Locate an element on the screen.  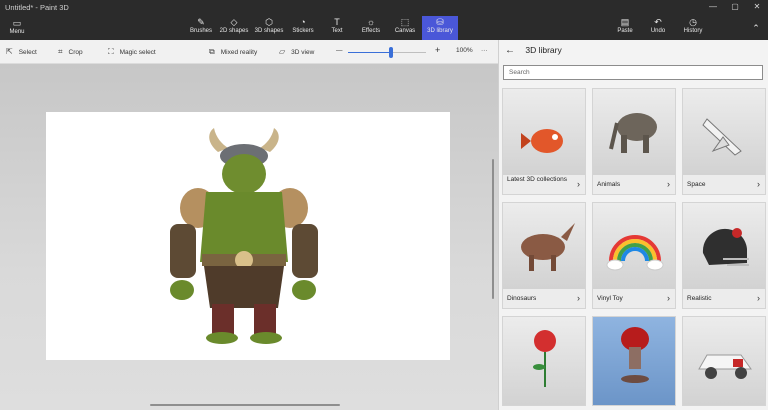
tool-brushes: ✎ Brushes is located at coordinates (201, 28).